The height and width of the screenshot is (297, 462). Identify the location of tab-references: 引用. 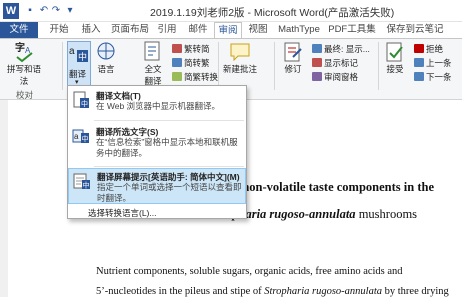
(167, 30).